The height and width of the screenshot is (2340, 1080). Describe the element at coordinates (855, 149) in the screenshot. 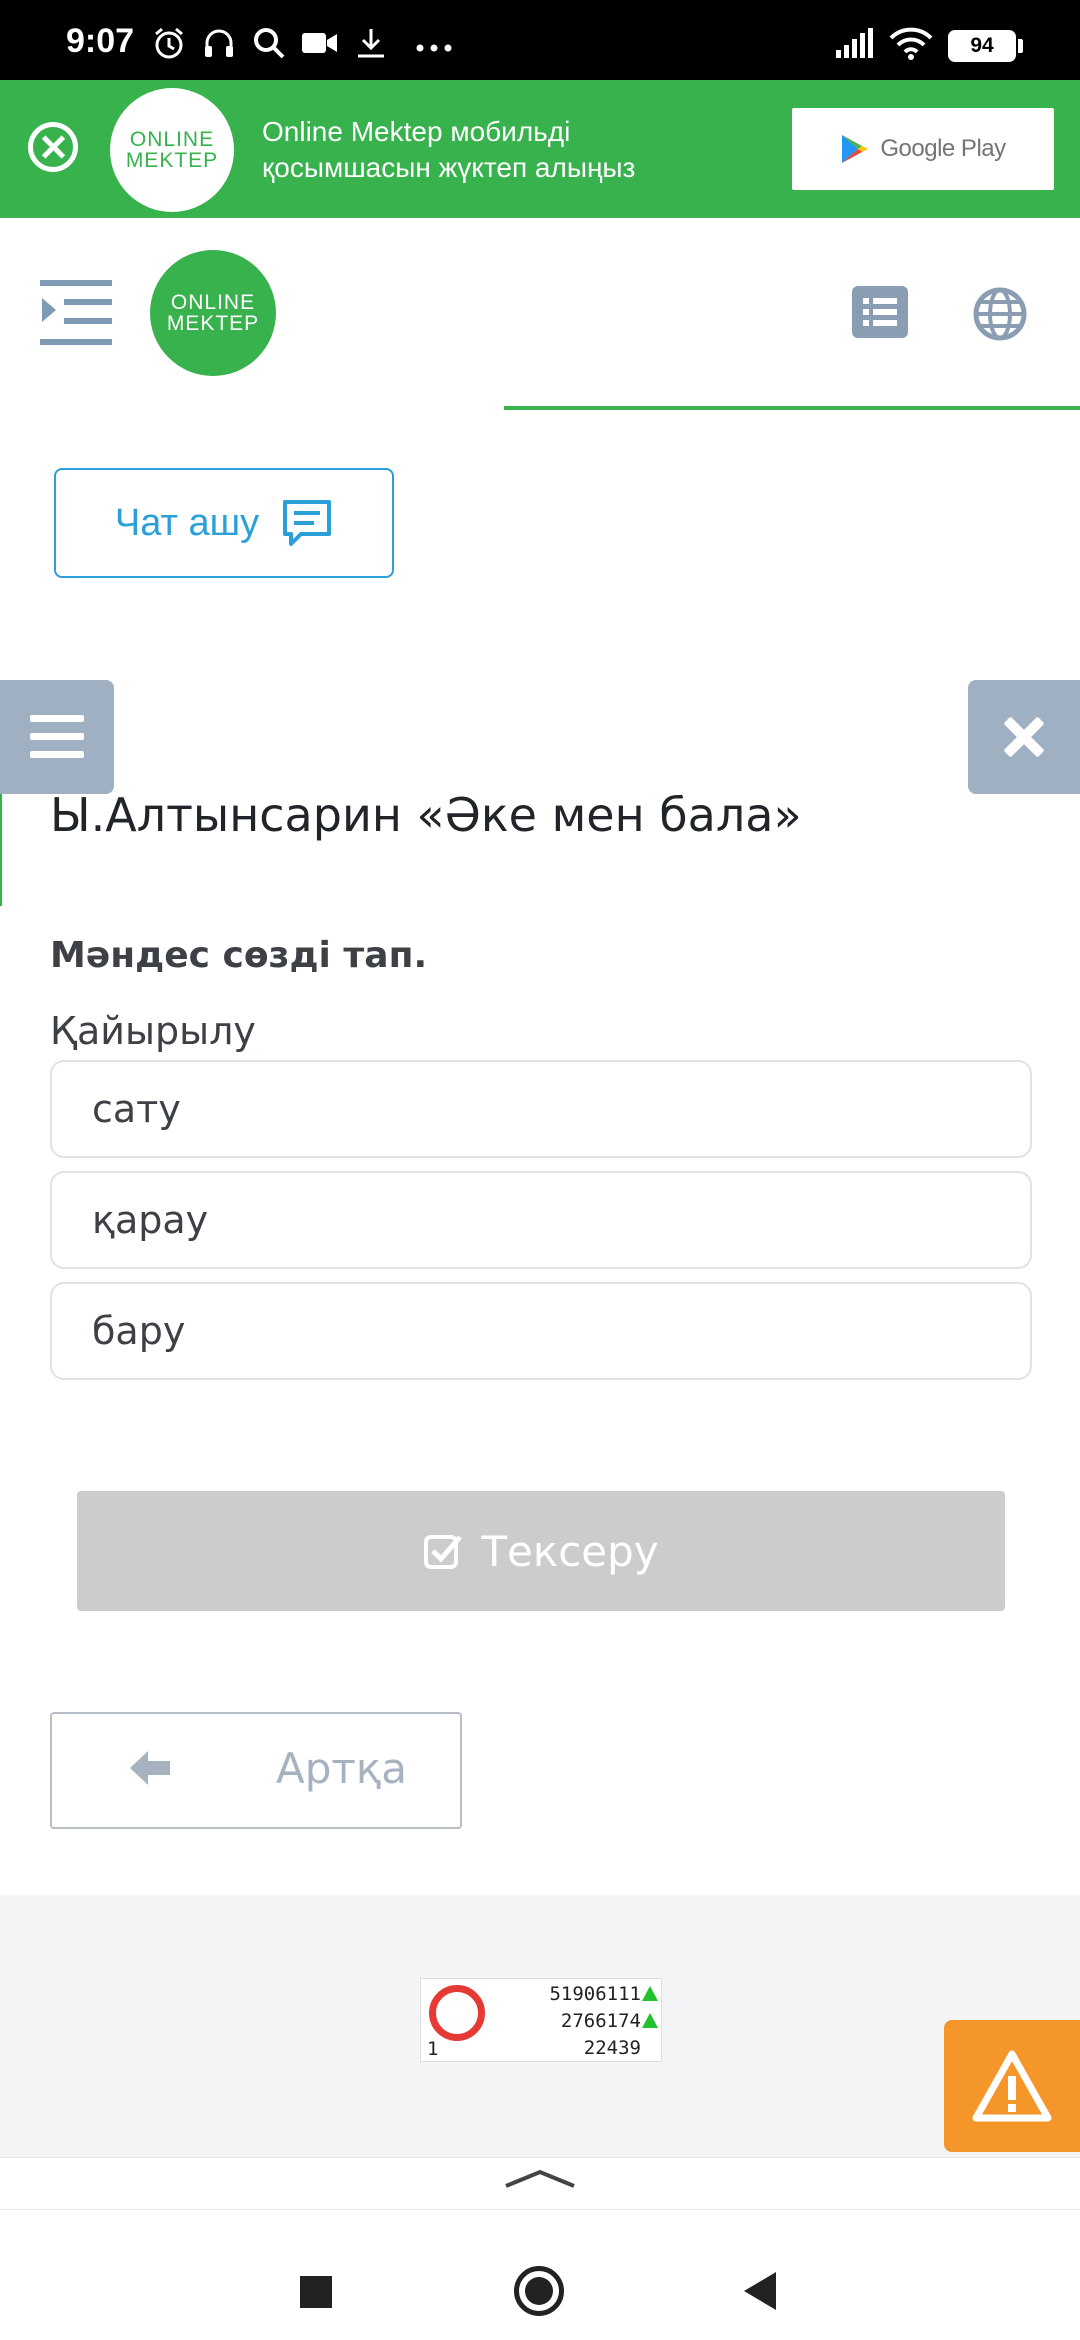

I see `google-play-icon` at that location.